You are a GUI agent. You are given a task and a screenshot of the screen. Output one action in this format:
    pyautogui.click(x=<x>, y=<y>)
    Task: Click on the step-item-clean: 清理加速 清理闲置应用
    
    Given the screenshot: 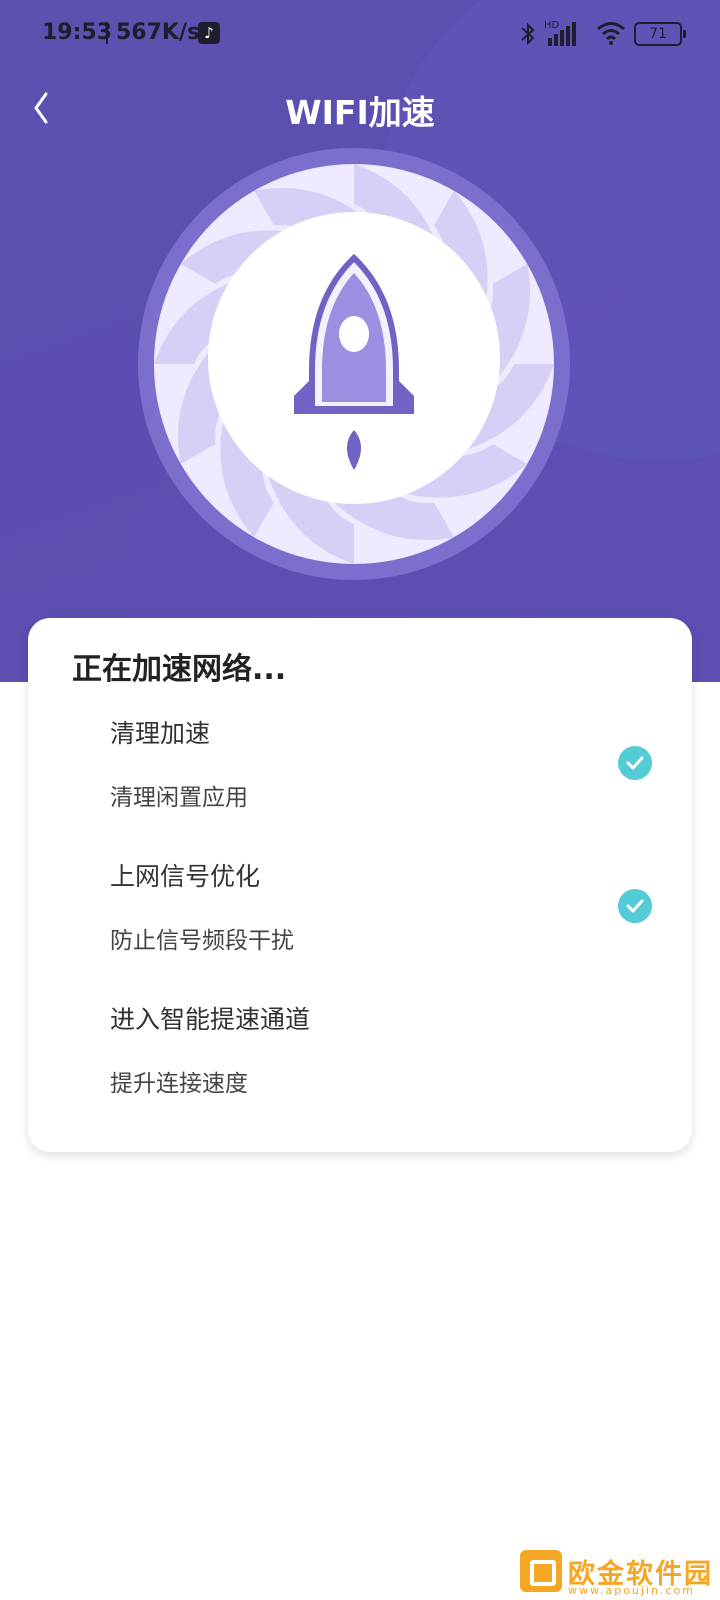 What is the action you would take?
    pyautogui.click(x=390, y=784)
    